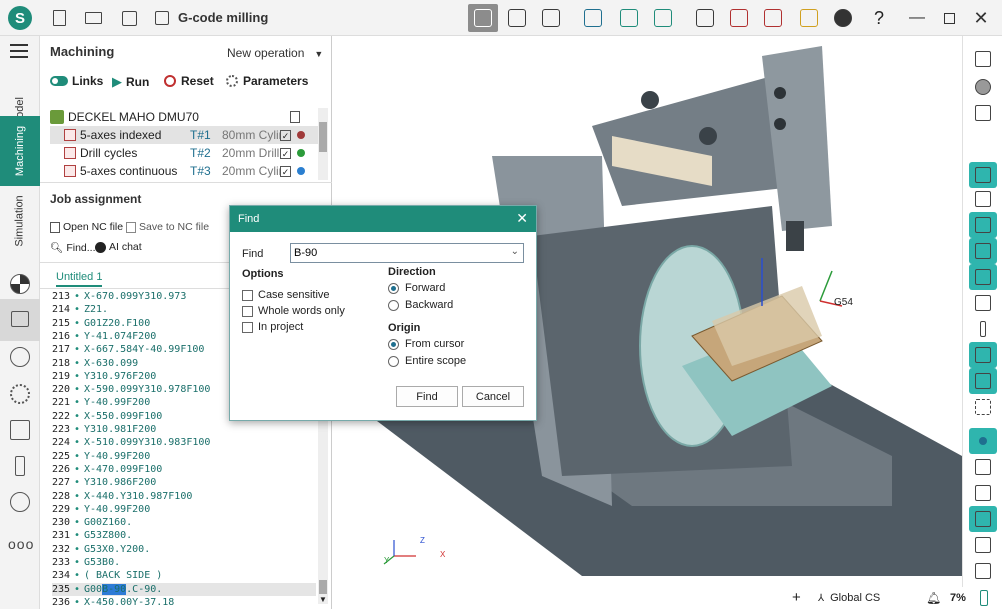 This screenshot has width=1002, height=609. I want to click on info-icon, so click(20, 502).